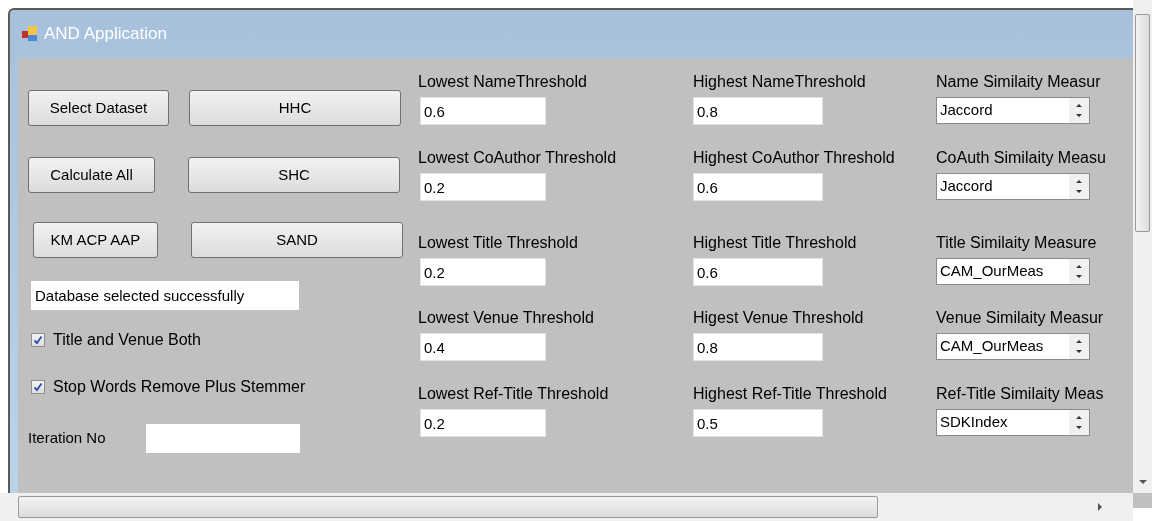 The height and width of the screenshot is (521, 1152). Describe the element at coordinates (483, 111) in the screenshot. I see `low-threshold-field: 0.6` at that location.